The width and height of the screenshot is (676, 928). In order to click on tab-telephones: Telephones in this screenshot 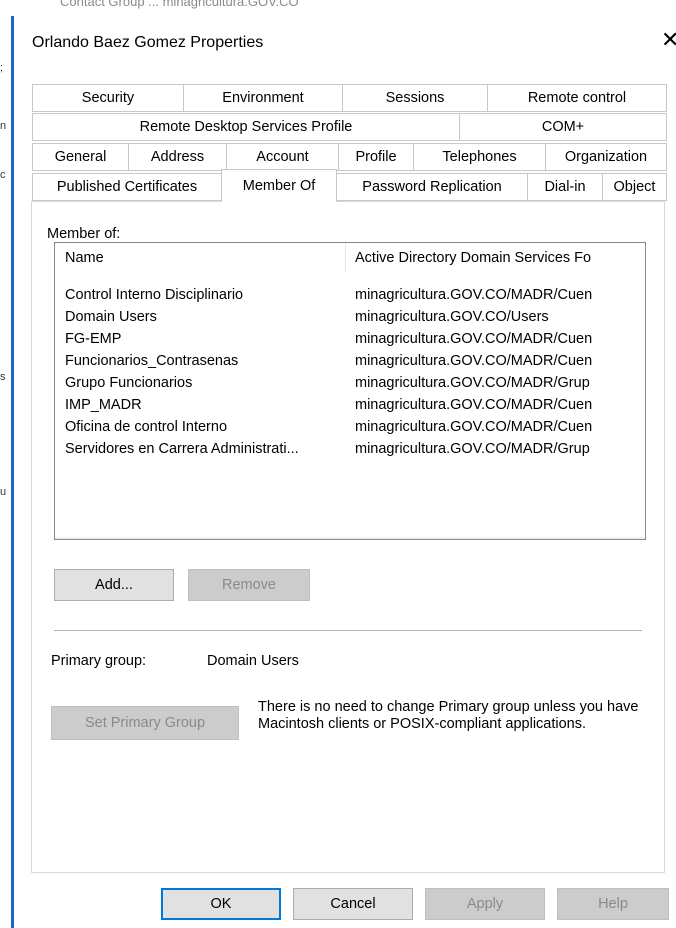, I will do `click(479, 157)`.